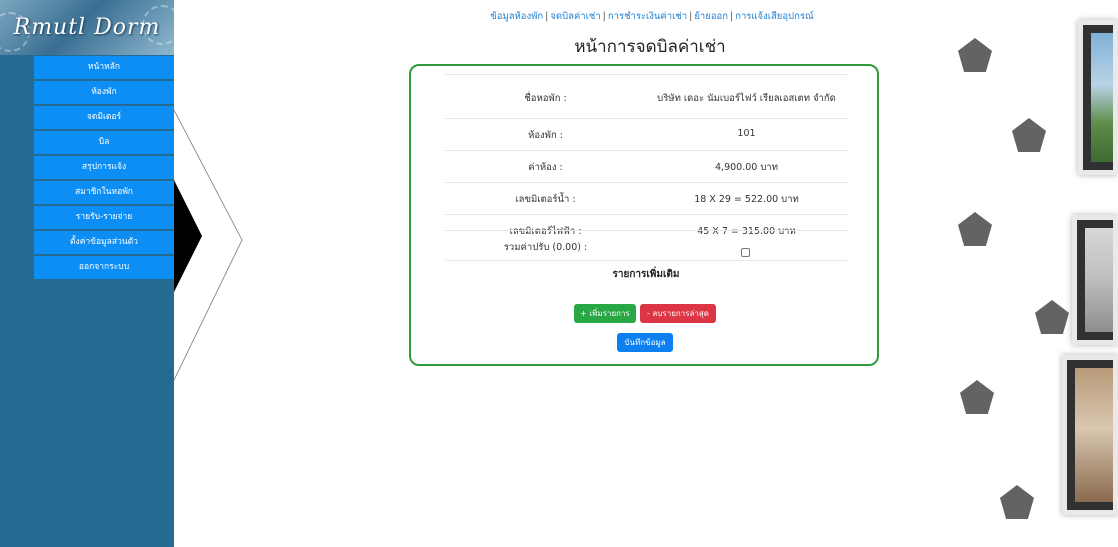 This screenshot has height=547, width=1118. What do you see at coordinates (646, 245) in the screenshot?
I see `form-row-fine: รวมค่าปรับ (0.00) :` at bounding box center [646, 245].